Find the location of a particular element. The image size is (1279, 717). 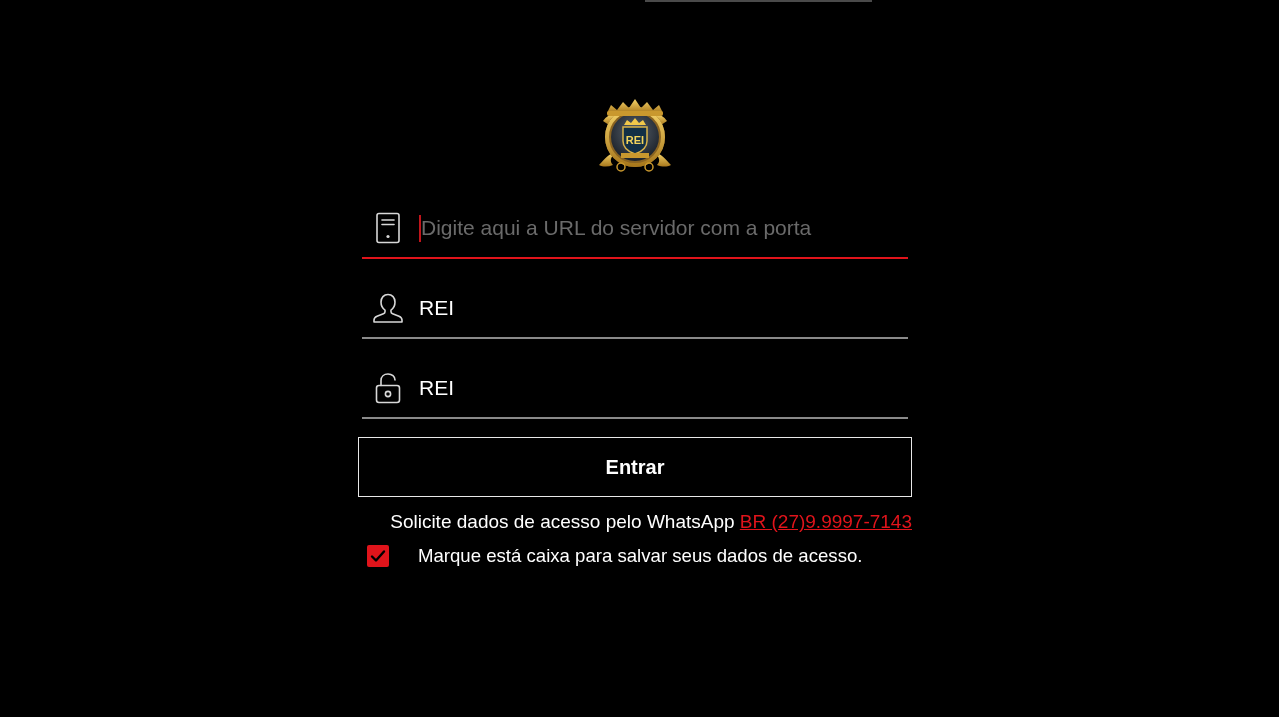

login-button: Entrar is located at coordinates (635, 467).